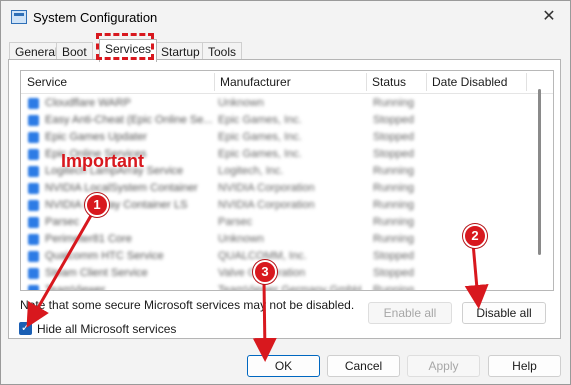  I want to click on hide-microsoft-services-label: Hide all Microsoft services, so click(106, 329).